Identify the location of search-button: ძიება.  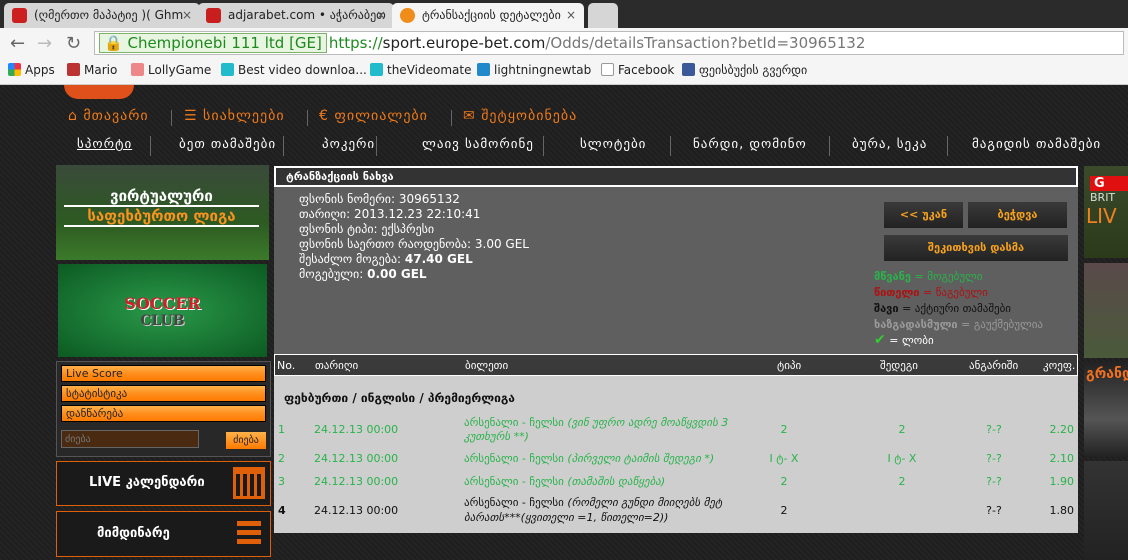
(246, 440).